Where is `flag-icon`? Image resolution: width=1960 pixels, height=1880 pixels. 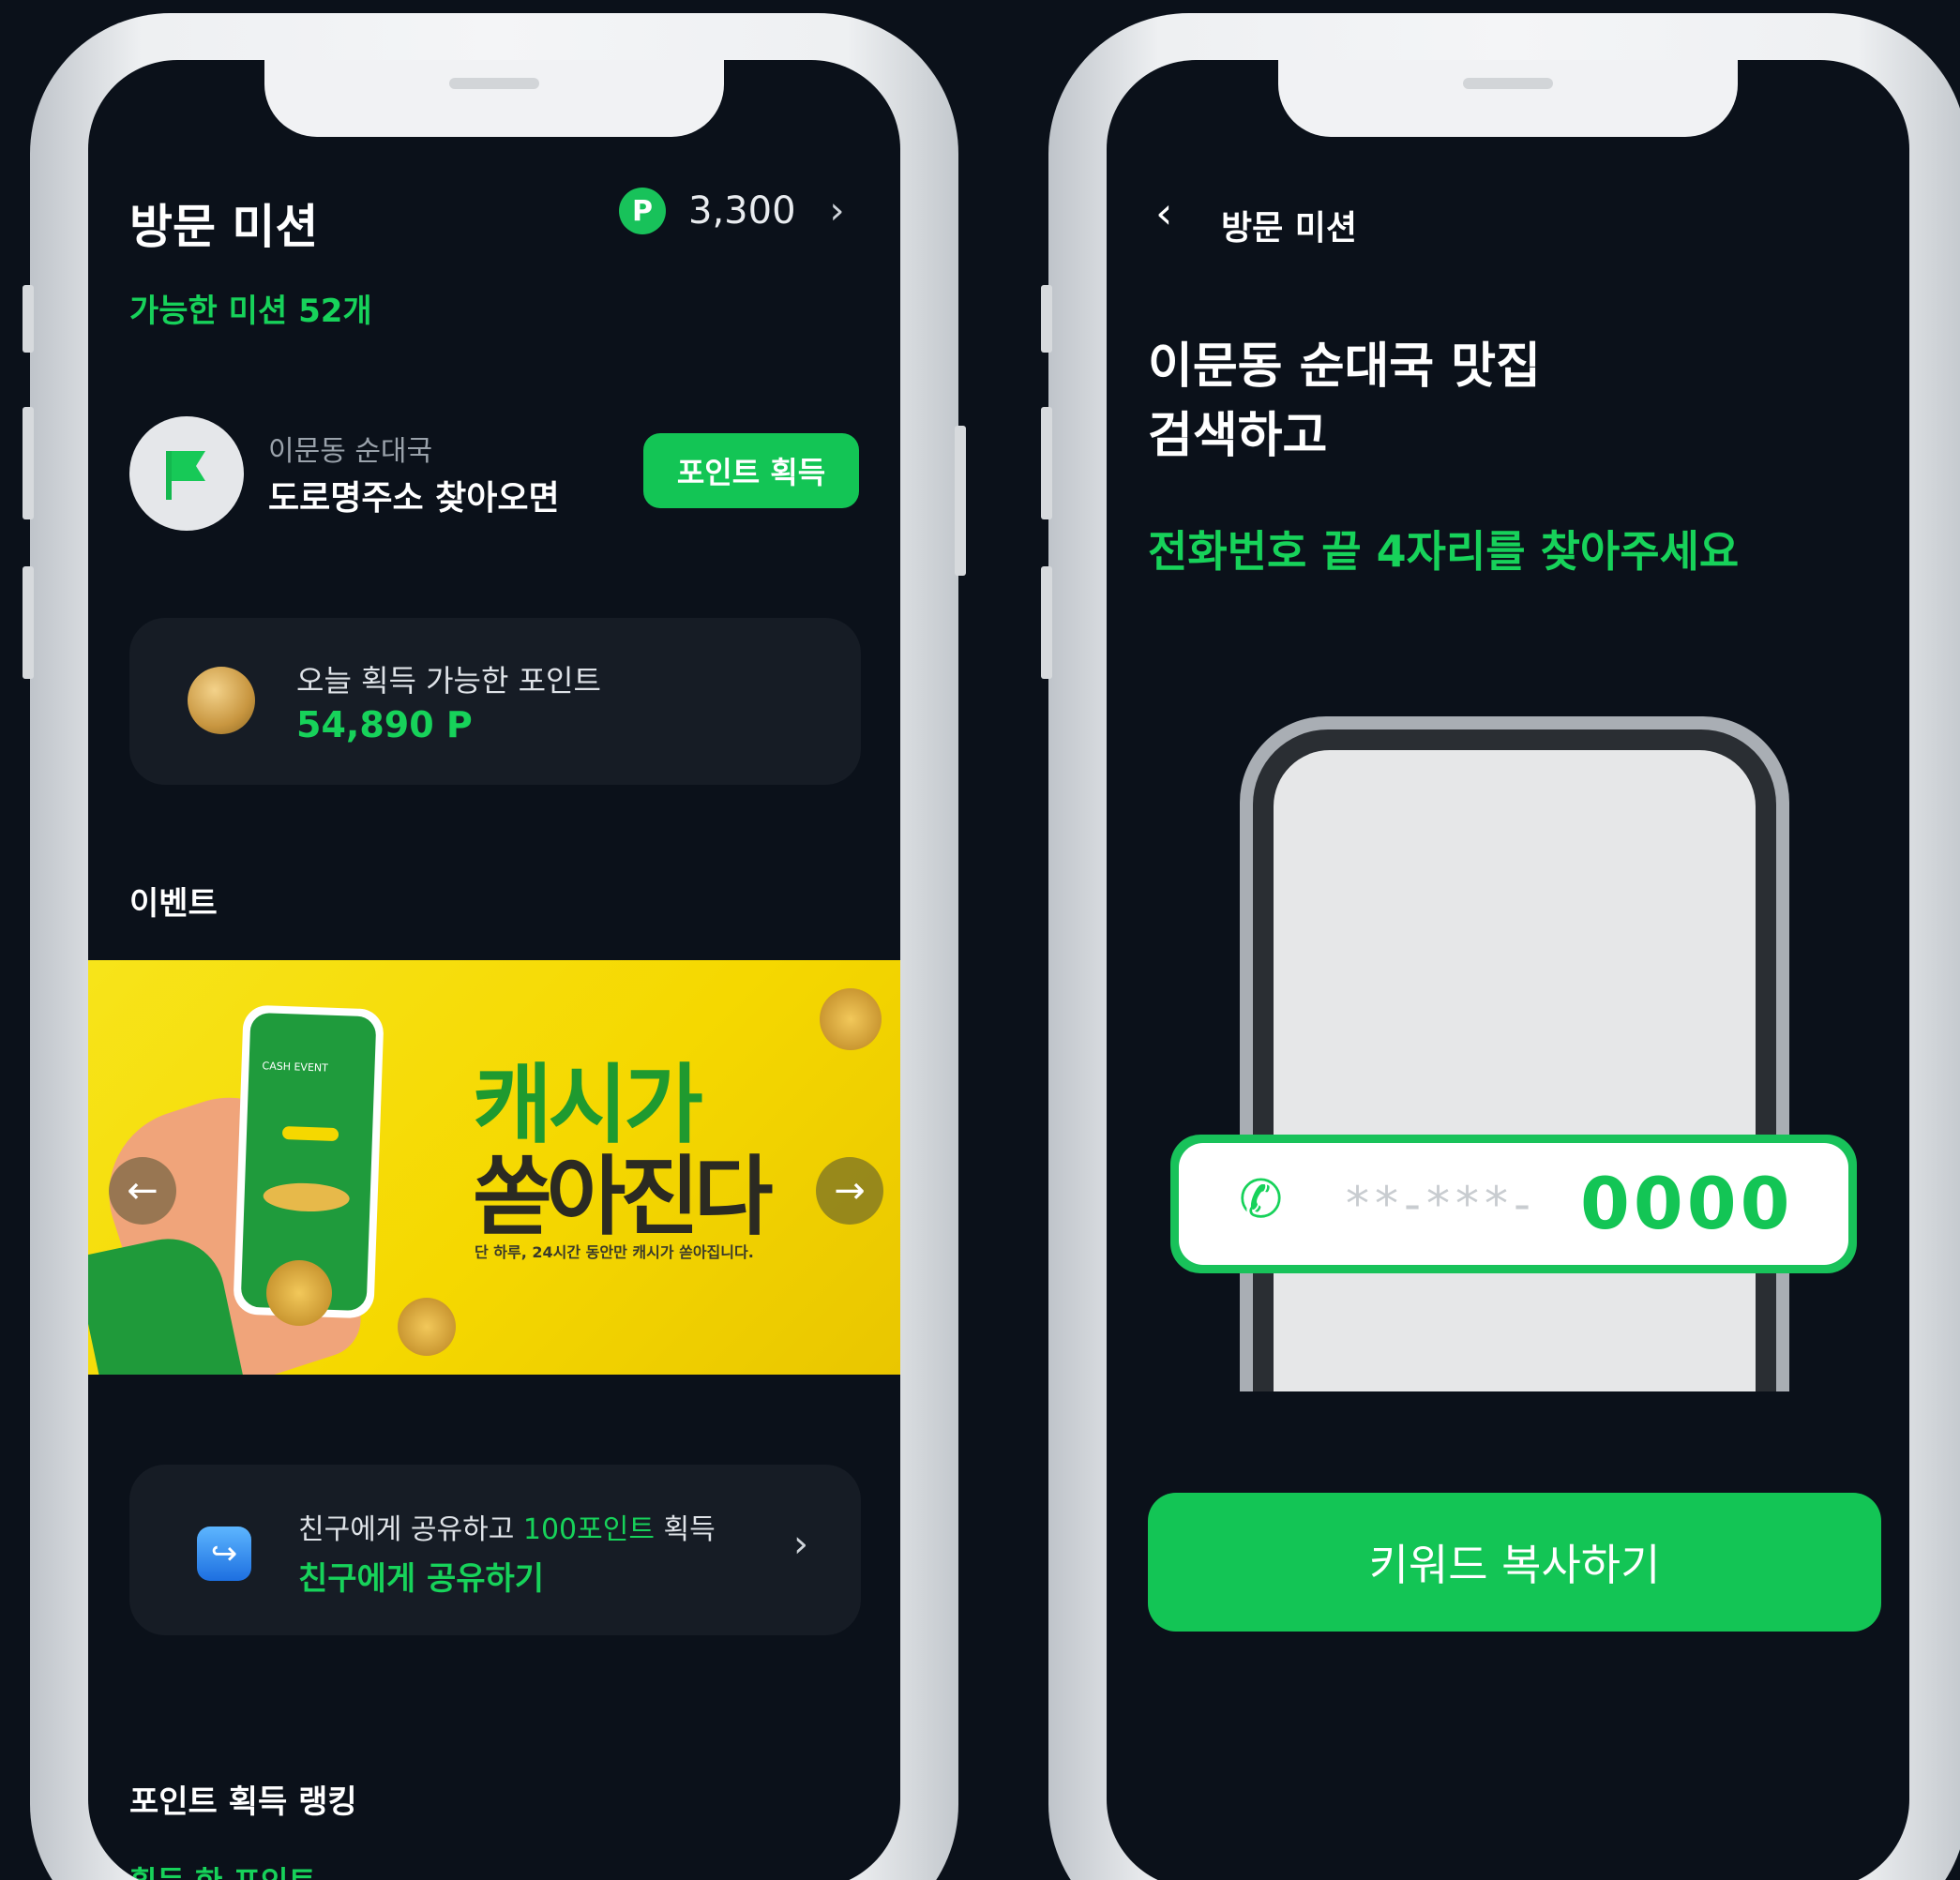
flag-icon is located at coordinates (186, 473).